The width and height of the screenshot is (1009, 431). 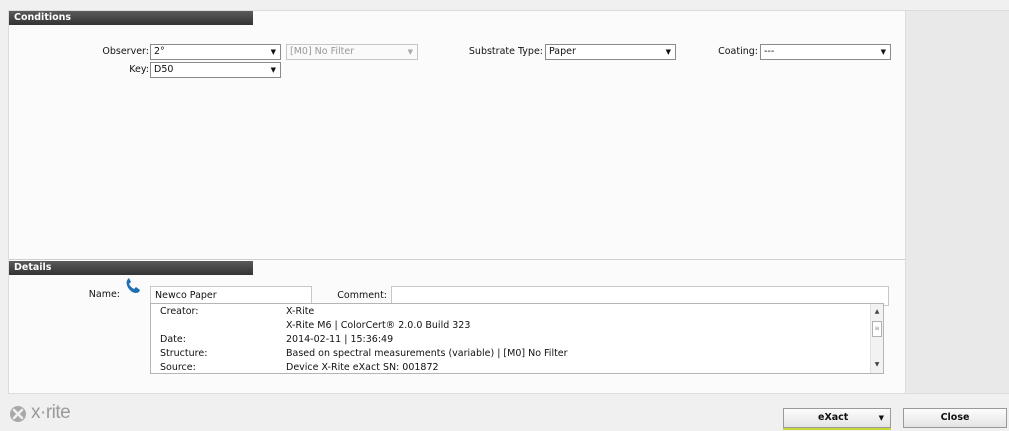 I want to click on conditions-header: Conditions, so click(x=131, y=18).